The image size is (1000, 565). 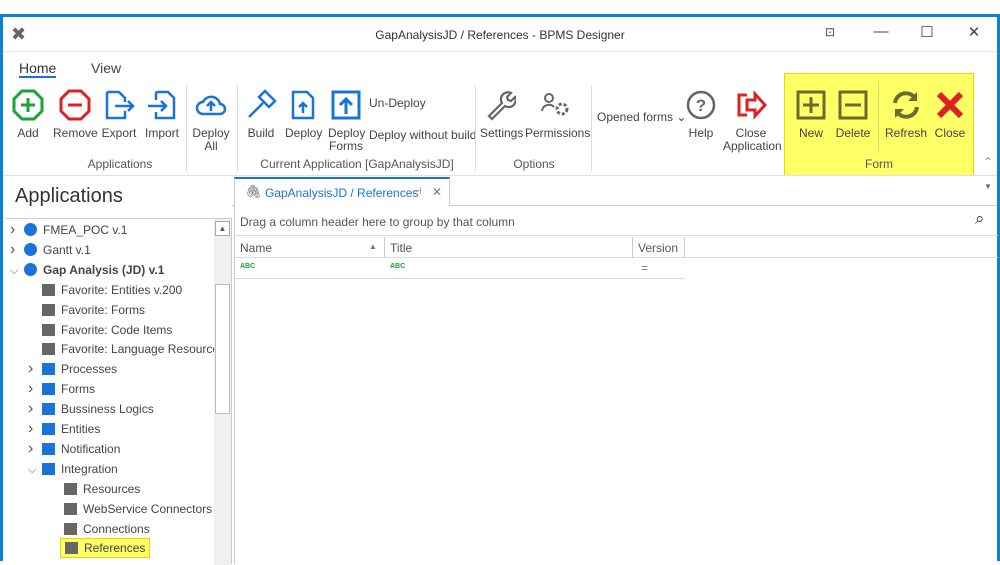 I want to click on tree-item: Favorite: Forms, so click(x=86, y=310).